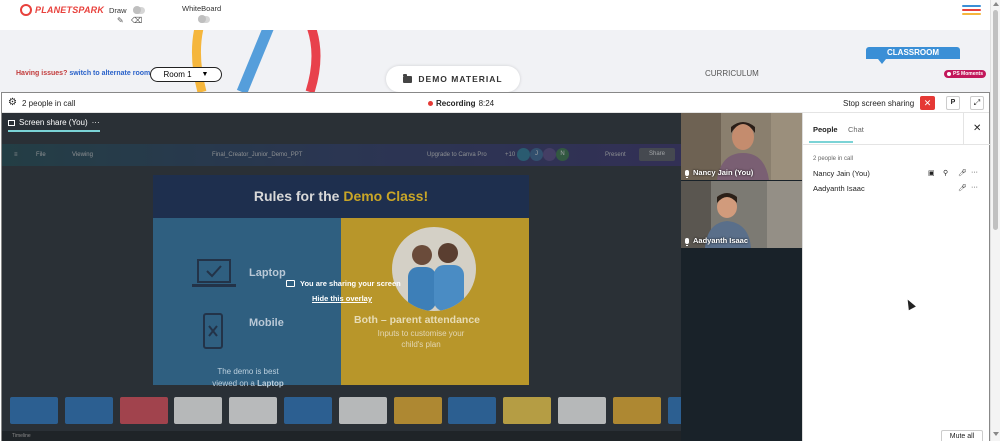  I want to click on expand-icon: ⤢, so click(977, 103).